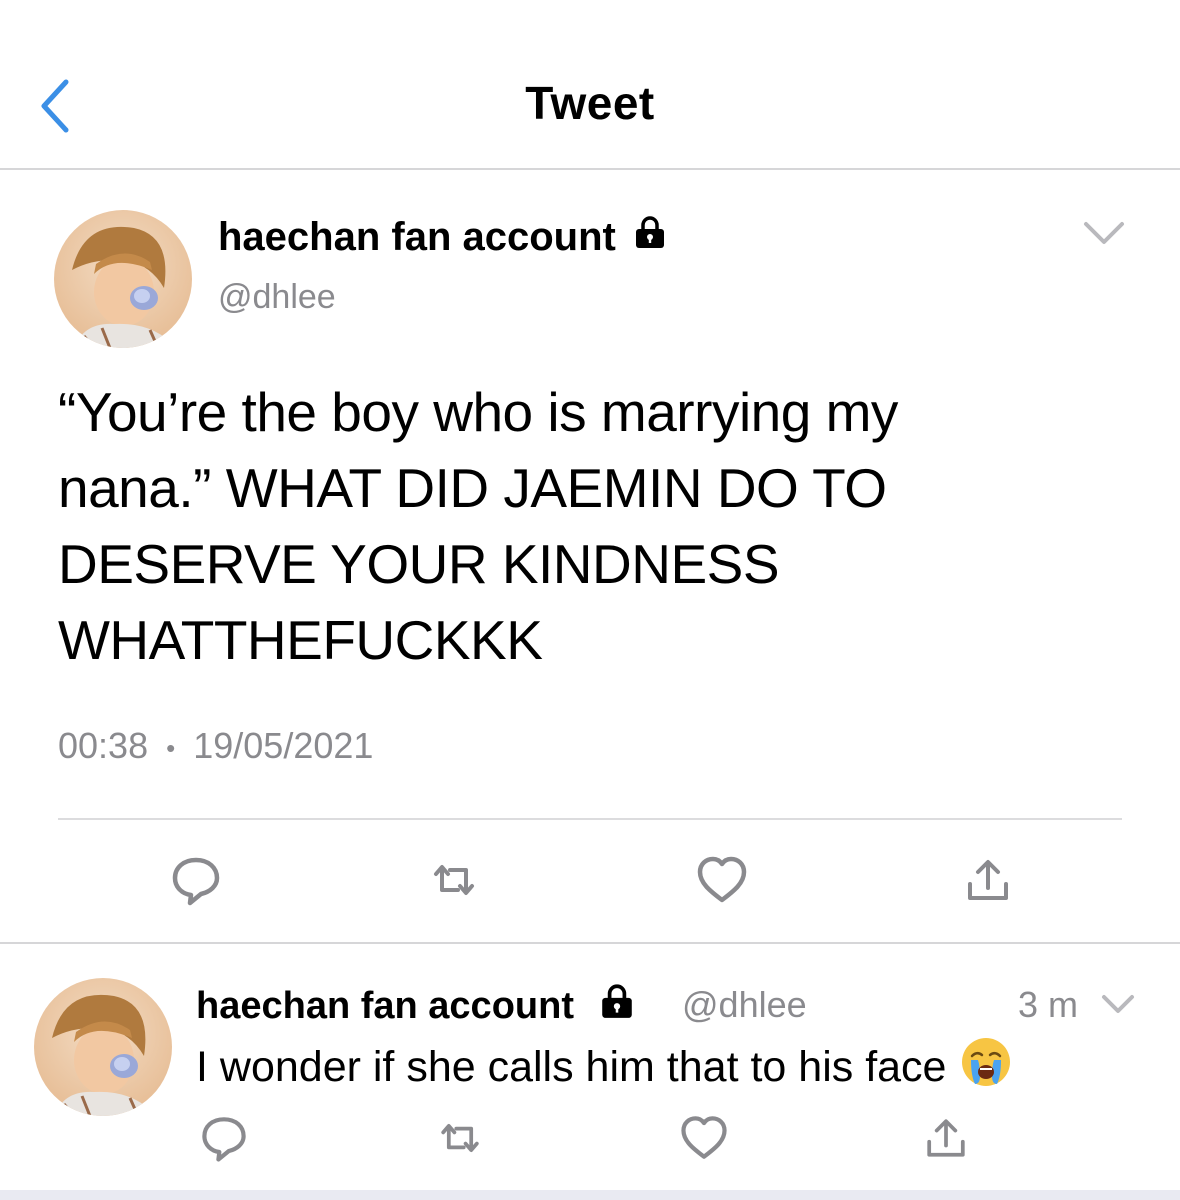 This screenshot has width=1180, height=1200. What do you see at coordinates (419, 564) in the screenshot?
I see `tweet-text-line: DESERVE YOUR KINDNESS` at bounding box center [419, 564].